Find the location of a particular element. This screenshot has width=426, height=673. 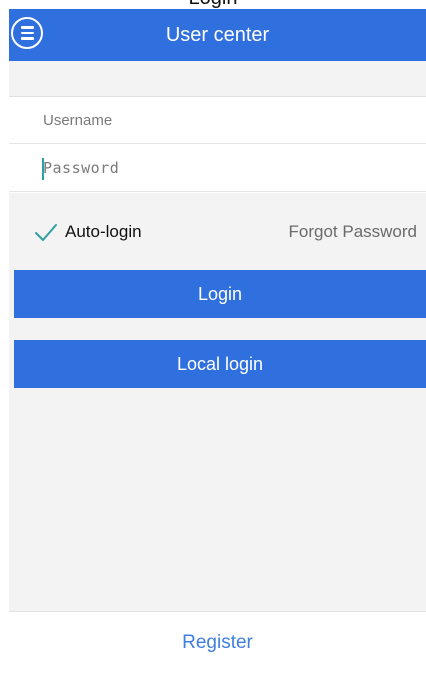

username-field is located at coordinates (217, 120).